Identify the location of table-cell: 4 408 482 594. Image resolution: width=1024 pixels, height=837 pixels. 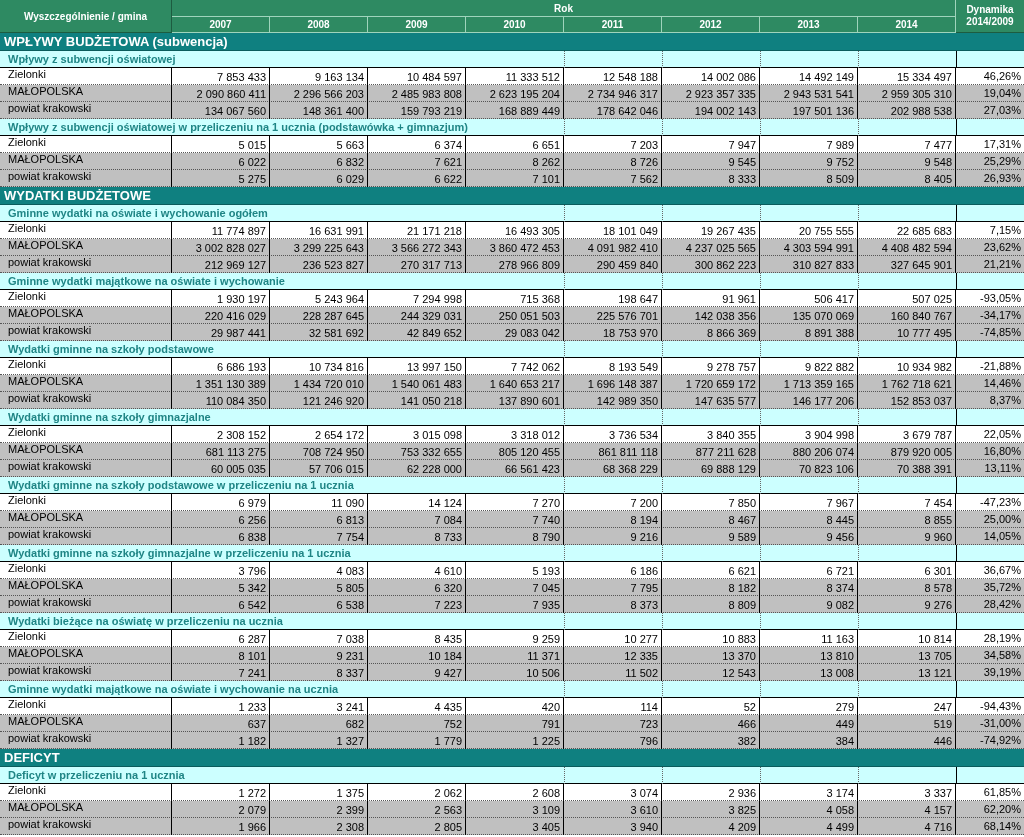
(907, 247).